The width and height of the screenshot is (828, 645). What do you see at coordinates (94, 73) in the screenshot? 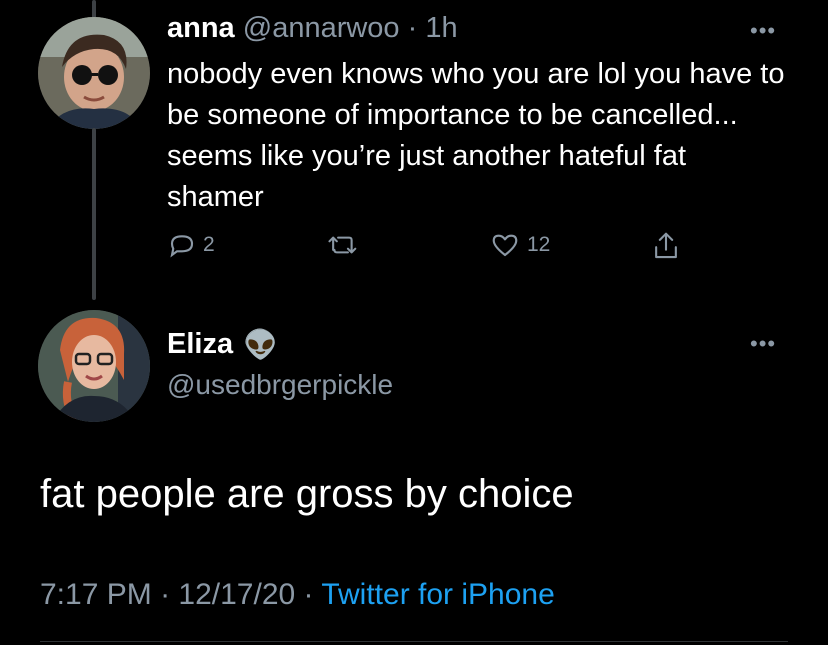
I see `anna-avatar` at bounding box center [94, 73].